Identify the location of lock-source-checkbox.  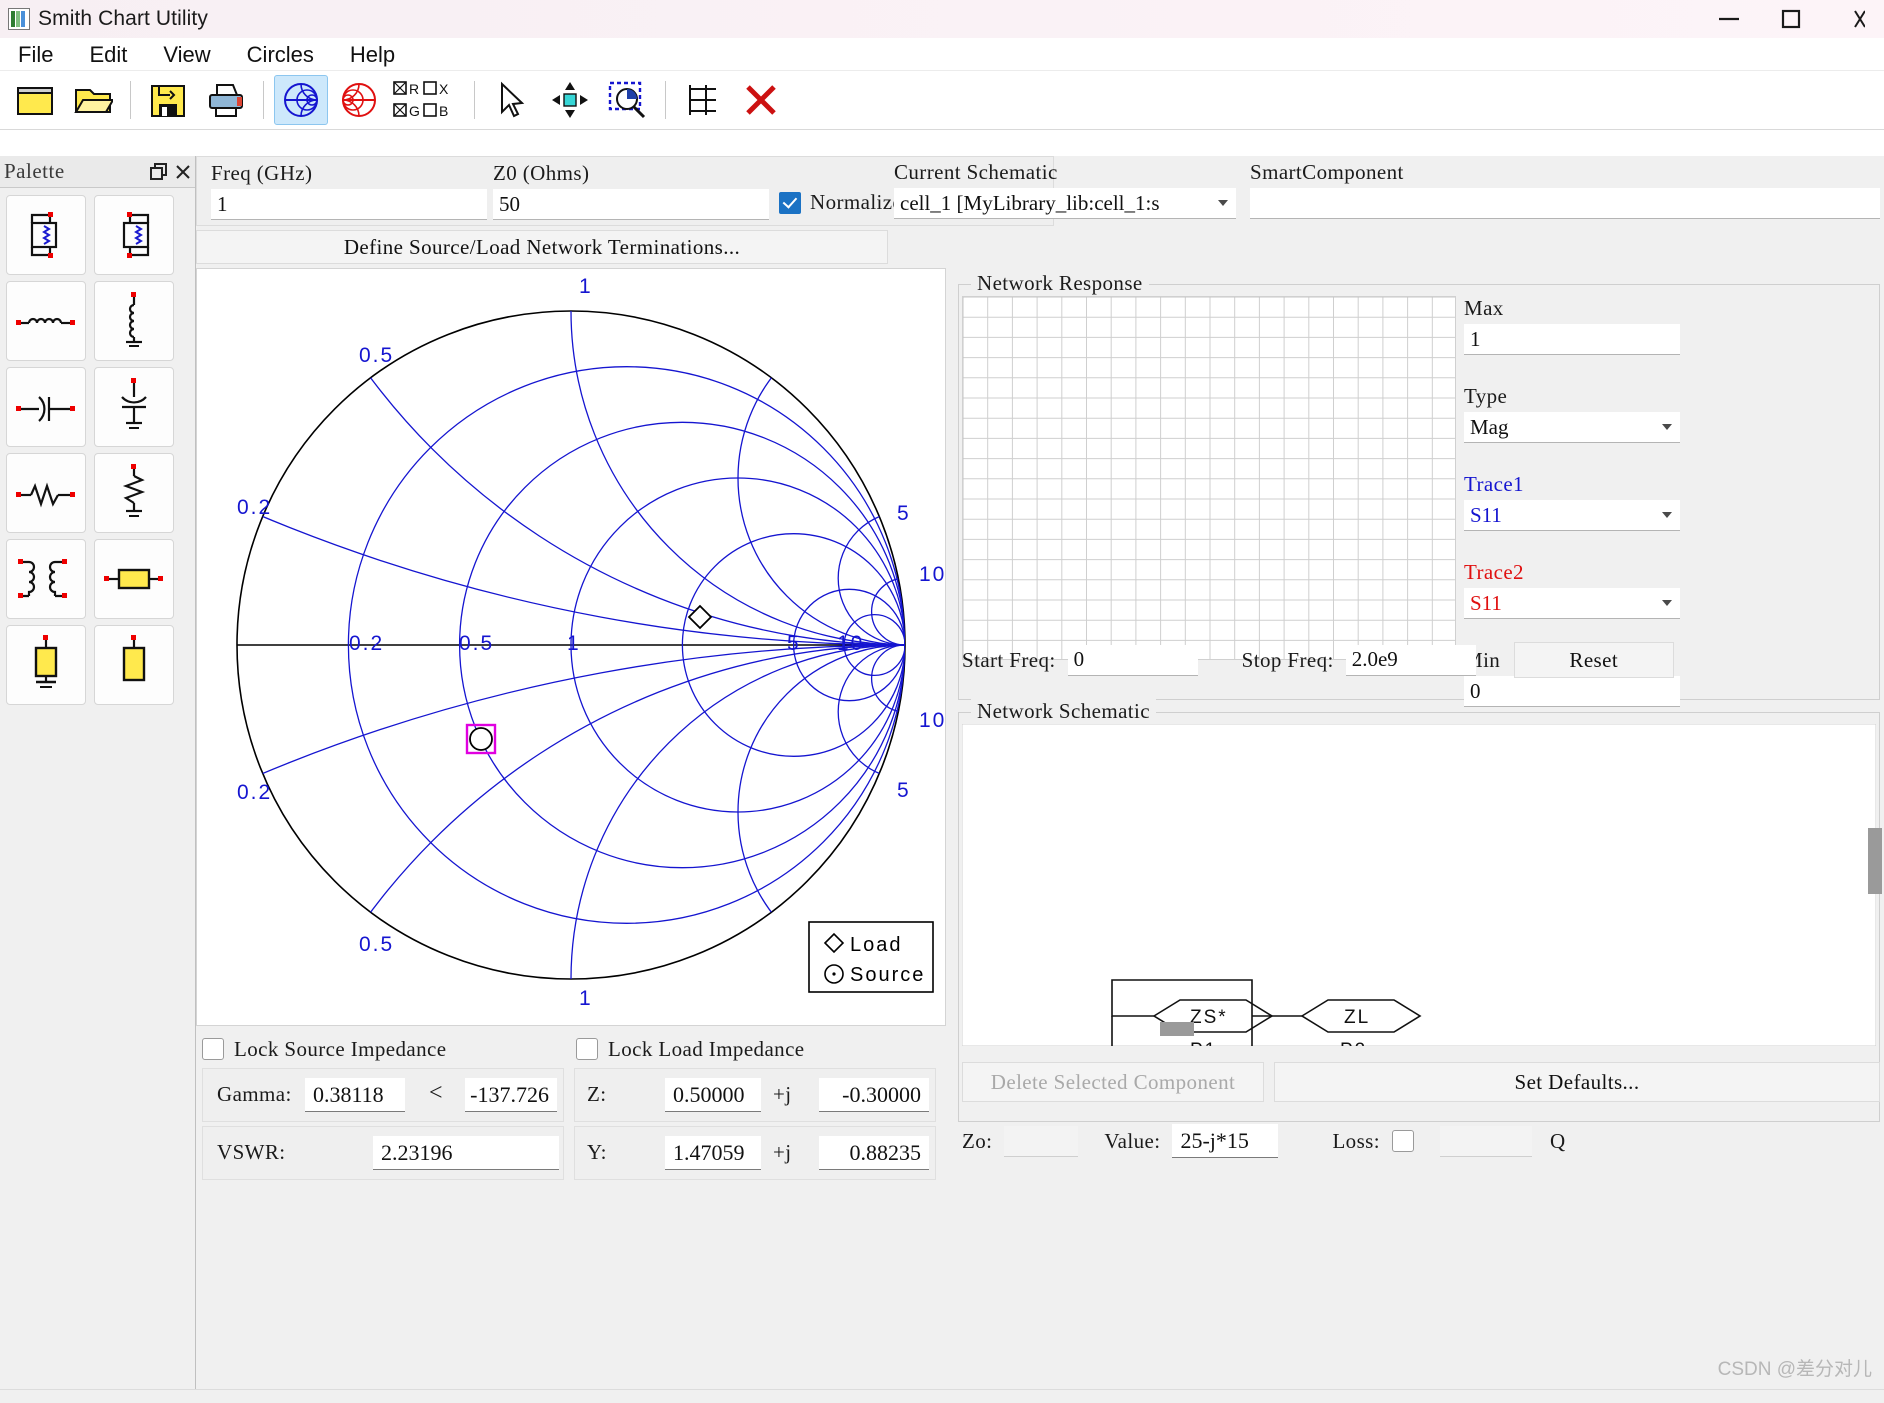
(213, 1049).